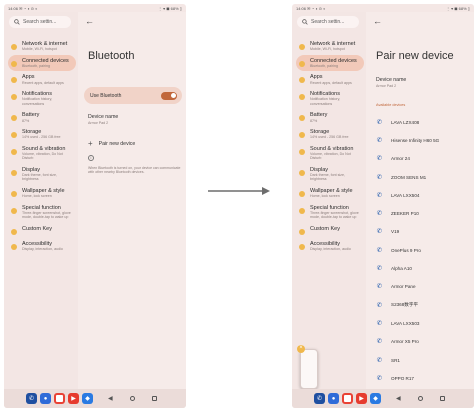 The height and width of the screenshot is (411, 474). What do you see at coordinates (422, 287) in the screenshot?
I see `device-list-item: ✆ Armor Pane` at bounding box center [422, 287].